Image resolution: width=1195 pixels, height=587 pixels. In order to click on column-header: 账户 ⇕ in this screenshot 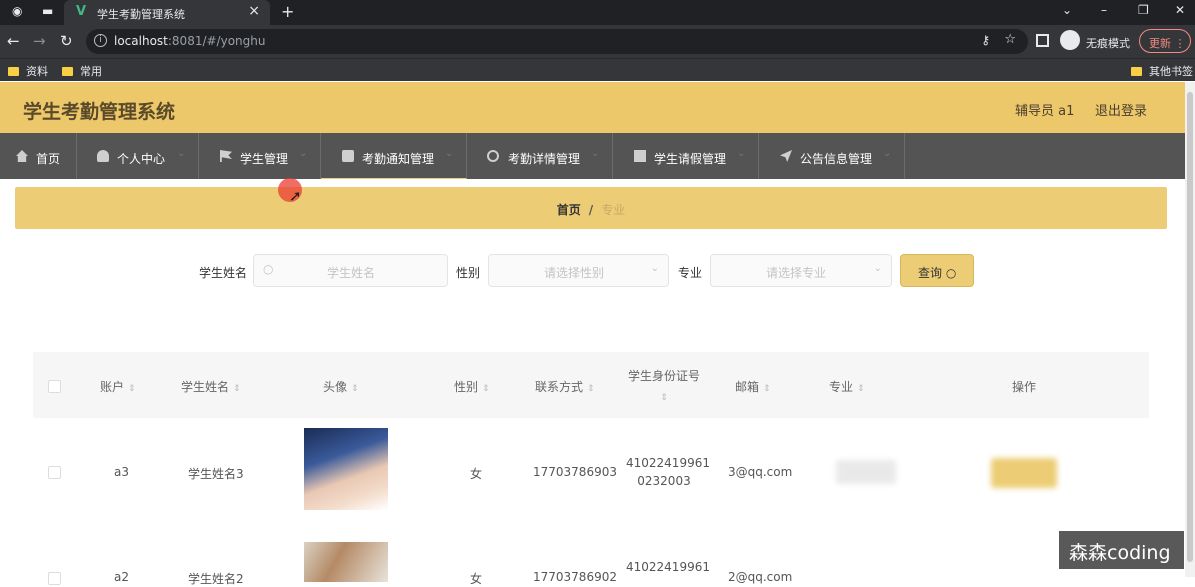, I will do `click(118, 386)`.